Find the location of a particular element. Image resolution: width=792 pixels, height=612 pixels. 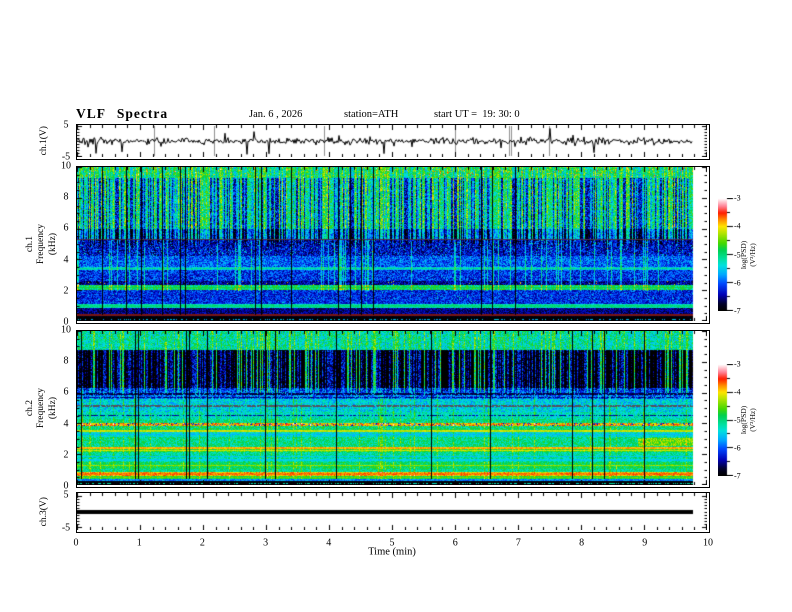

ch3-wave-ytick-label: -5 is located at coordinates (66, 528).